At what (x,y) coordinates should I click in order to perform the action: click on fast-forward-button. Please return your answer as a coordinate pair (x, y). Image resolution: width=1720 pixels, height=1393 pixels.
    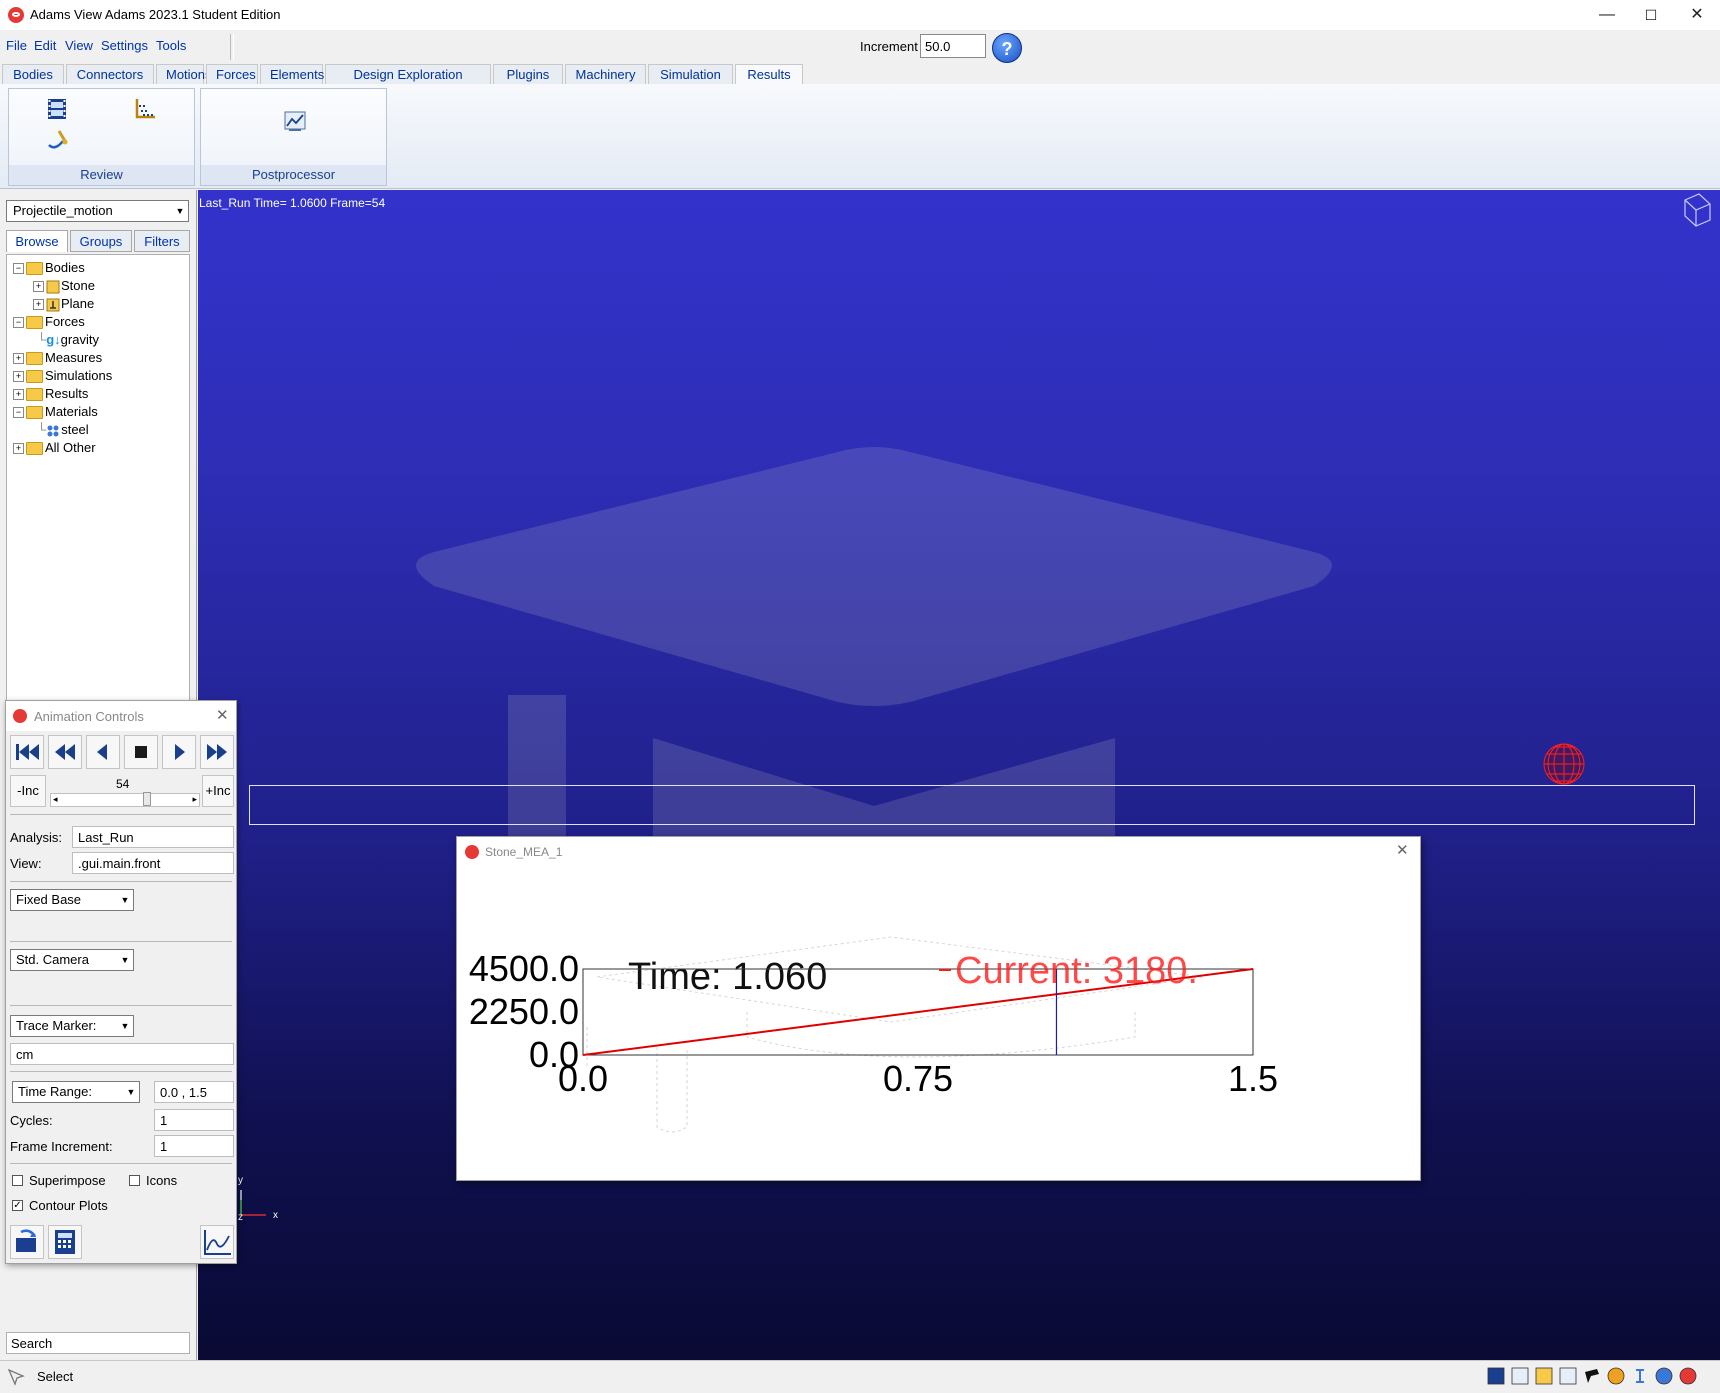
    Looking at the image, I should click on (217, 752).